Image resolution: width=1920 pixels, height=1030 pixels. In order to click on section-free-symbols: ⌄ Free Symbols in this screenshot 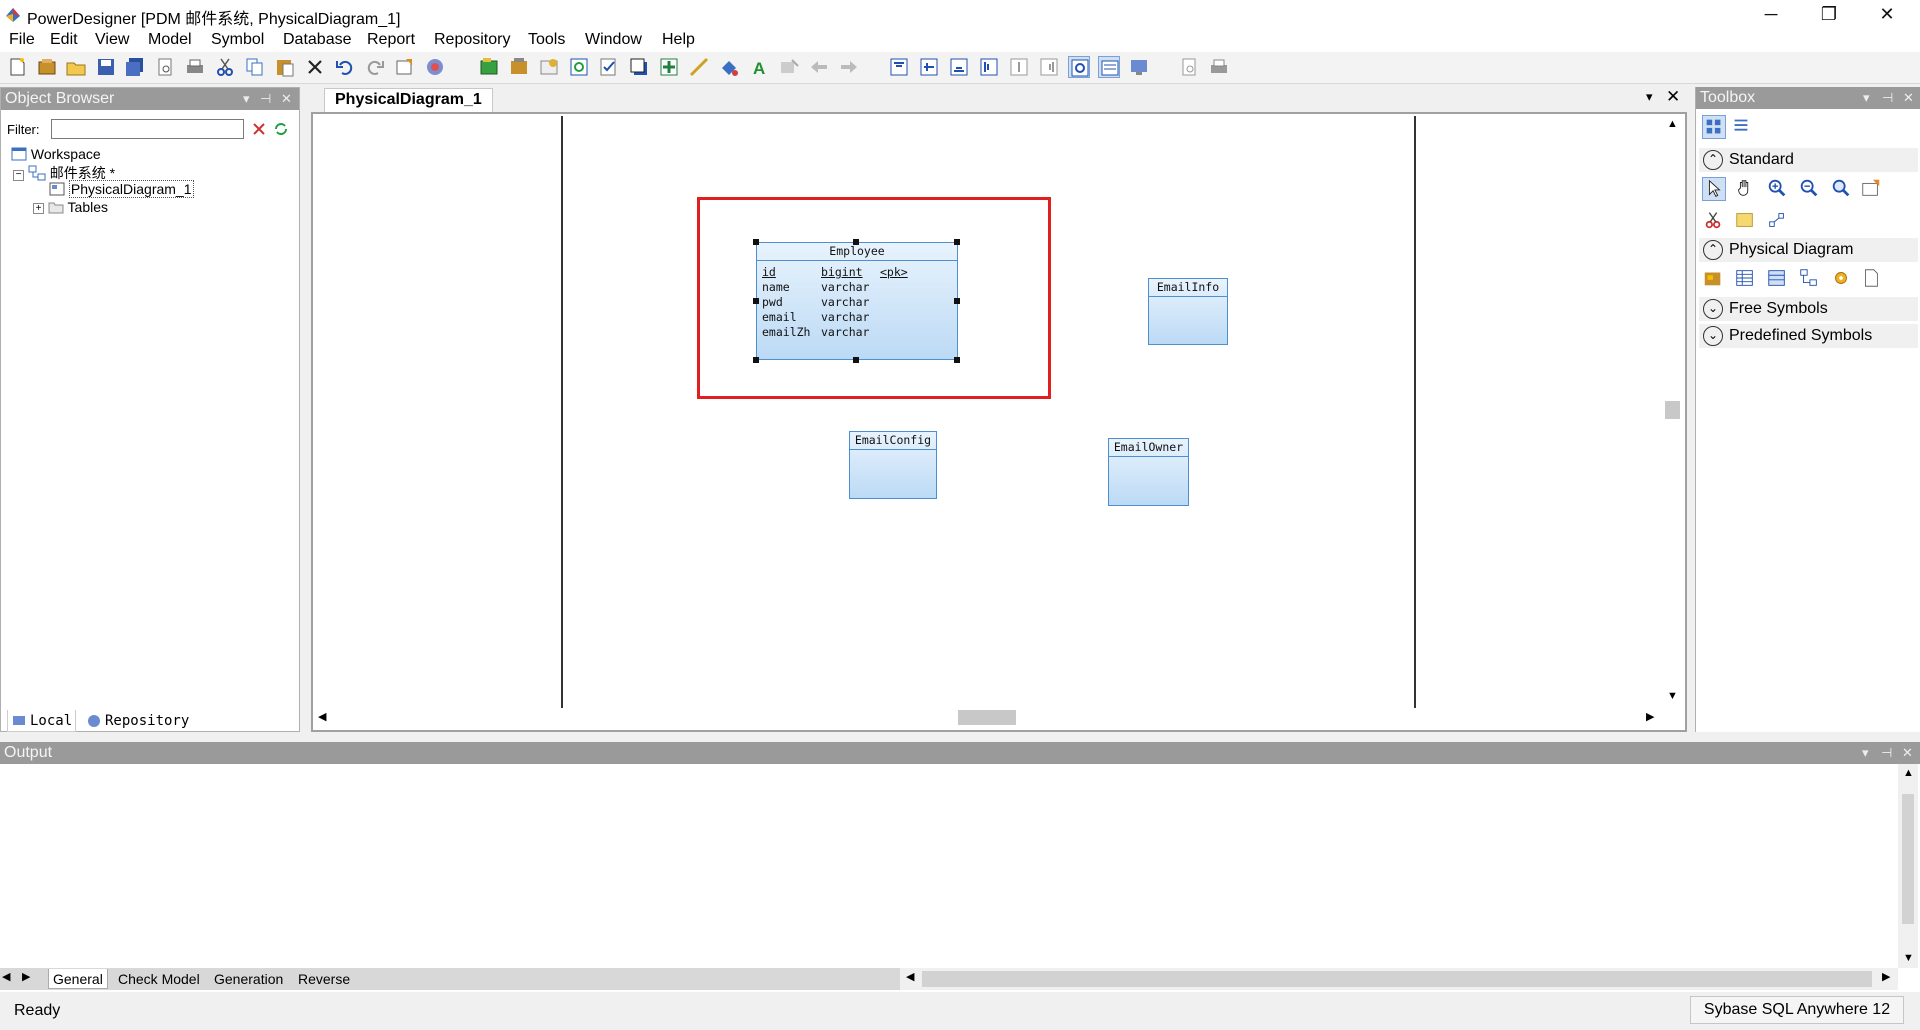, I will do `click(1808, 309)`.